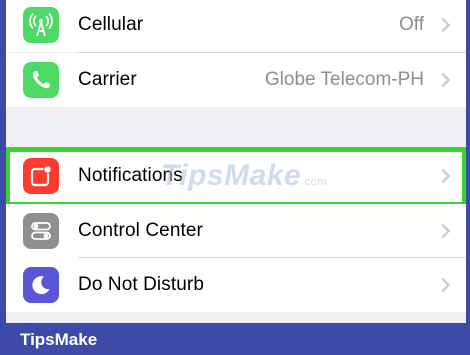 The image size is (470, 355). What do you see at coordinates (236, 80) in the screenshot?
I see `settings-row-carrier: Carrier Globe Telecom-PH` at bounding box center [236, 80].